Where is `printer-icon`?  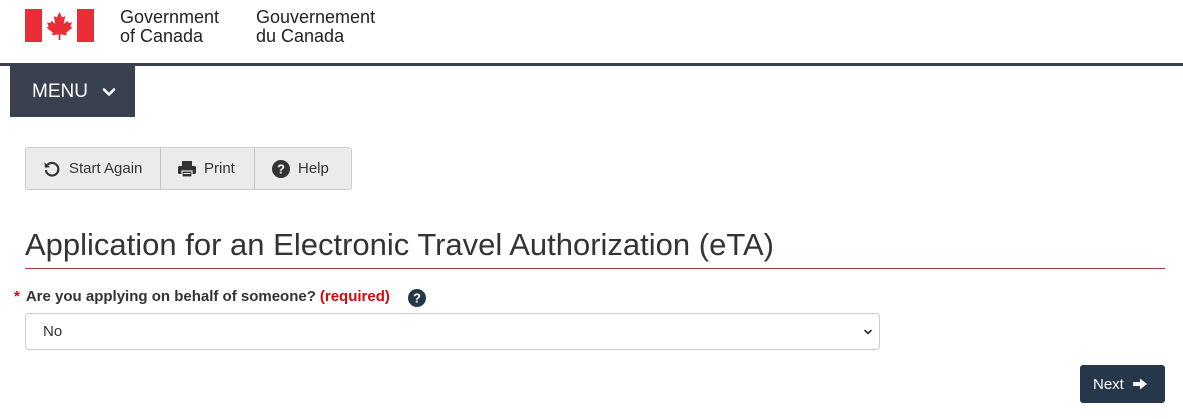 printer-icon is located at coordinates (187, 169).